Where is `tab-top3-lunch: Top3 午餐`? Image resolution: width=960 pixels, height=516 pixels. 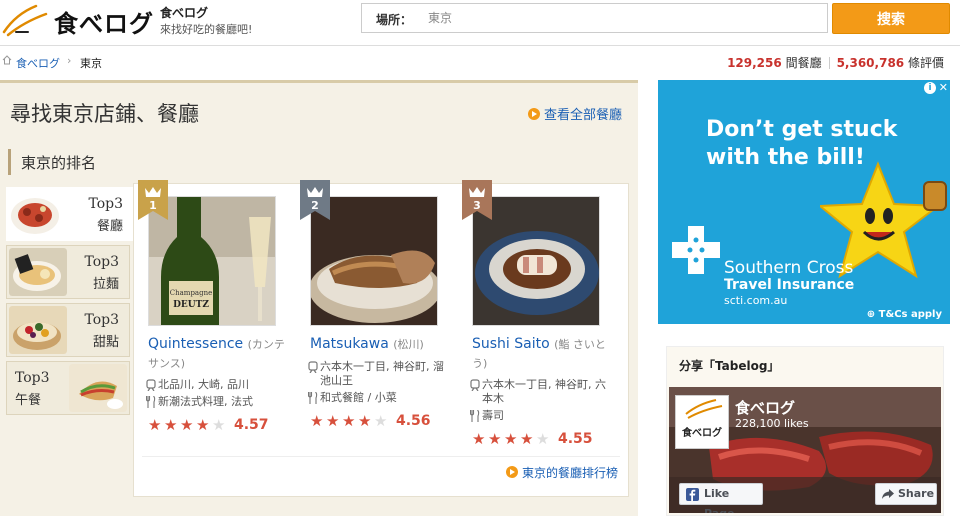
tab-top3-lunch: Top3 午餐 is located at coordinates (68, 388).